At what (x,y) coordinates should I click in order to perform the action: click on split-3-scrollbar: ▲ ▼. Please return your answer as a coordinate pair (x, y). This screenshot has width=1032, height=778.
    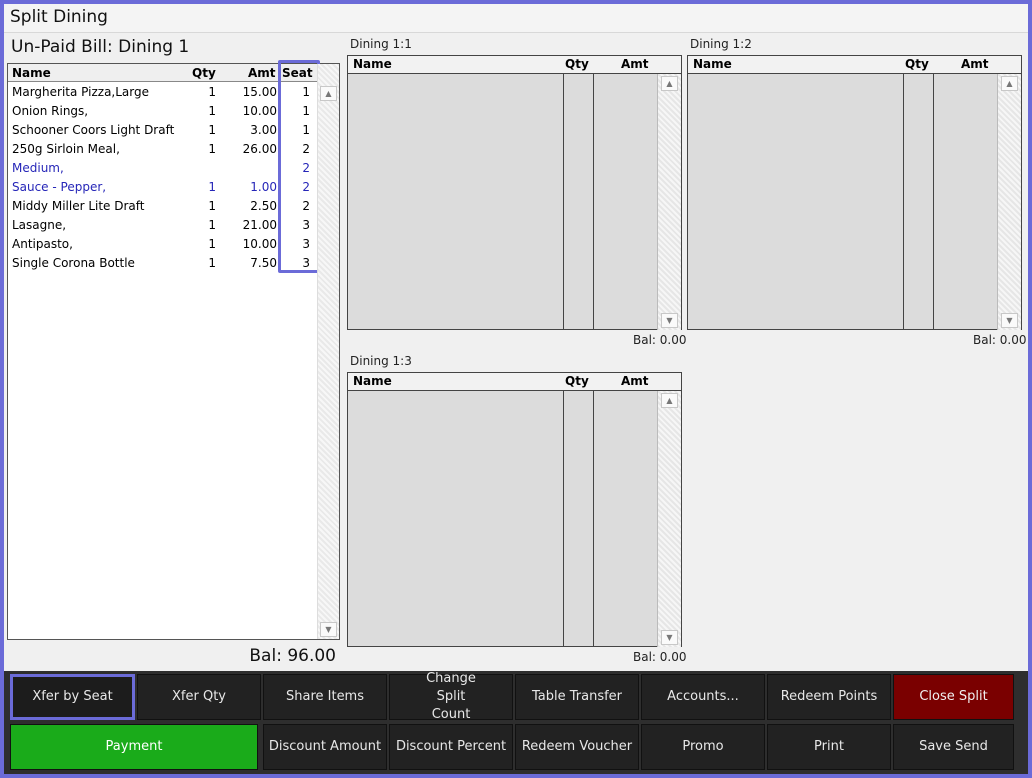
    Looking at the image, I should click on (669, 519).